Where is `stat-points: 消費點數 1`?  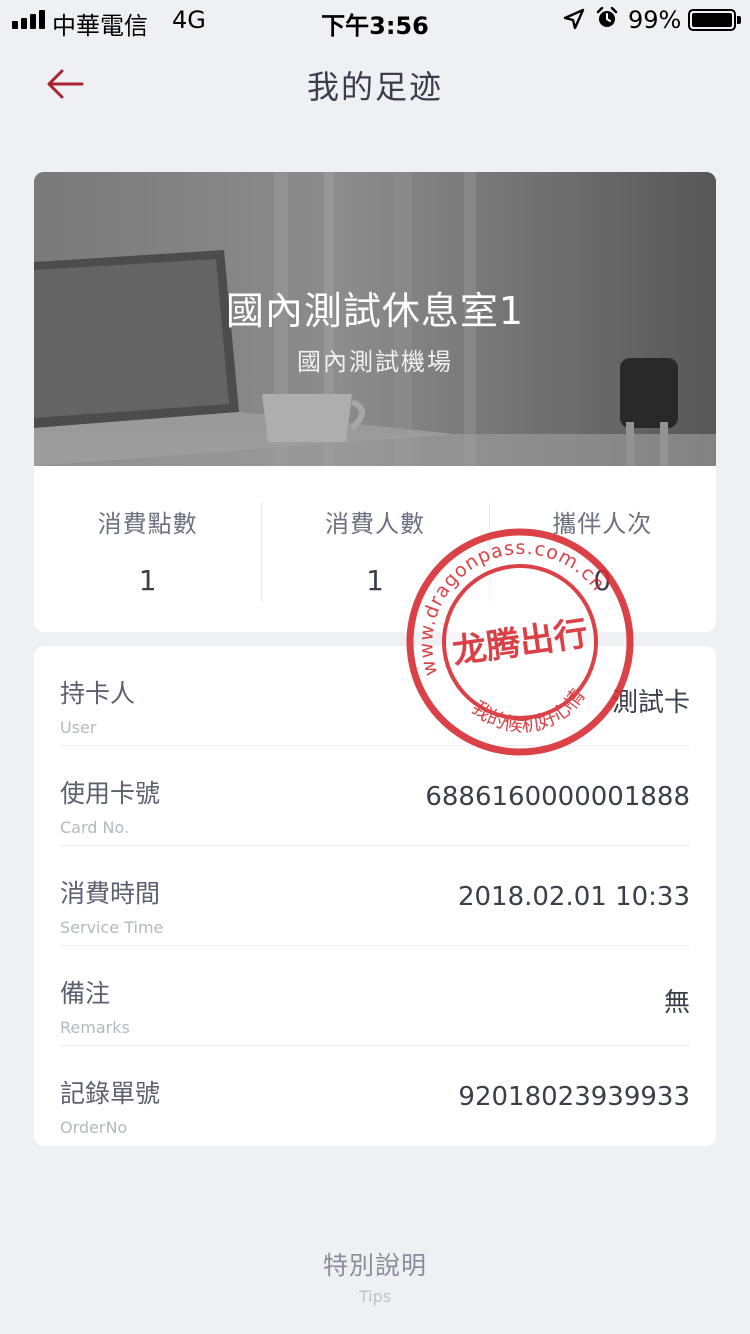 stat-points: 消費點數 1 is located at coordinates (147, 549).